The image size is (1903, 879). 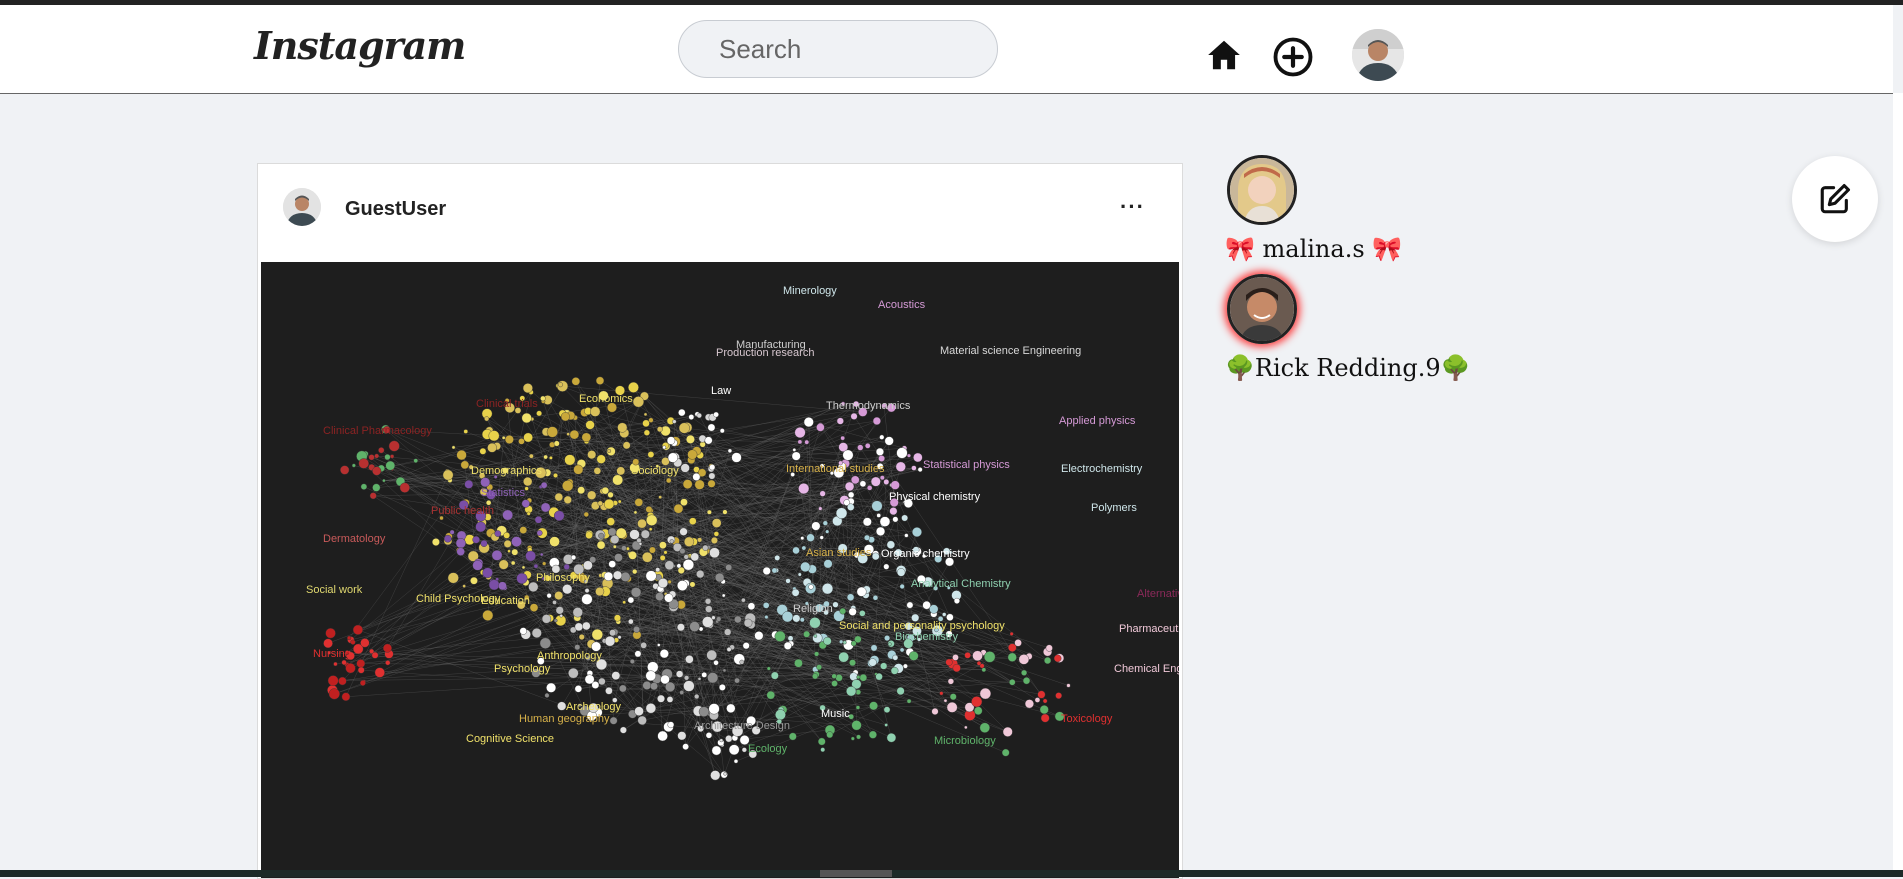 I want to click on search-input, so click(x=838, y=49).